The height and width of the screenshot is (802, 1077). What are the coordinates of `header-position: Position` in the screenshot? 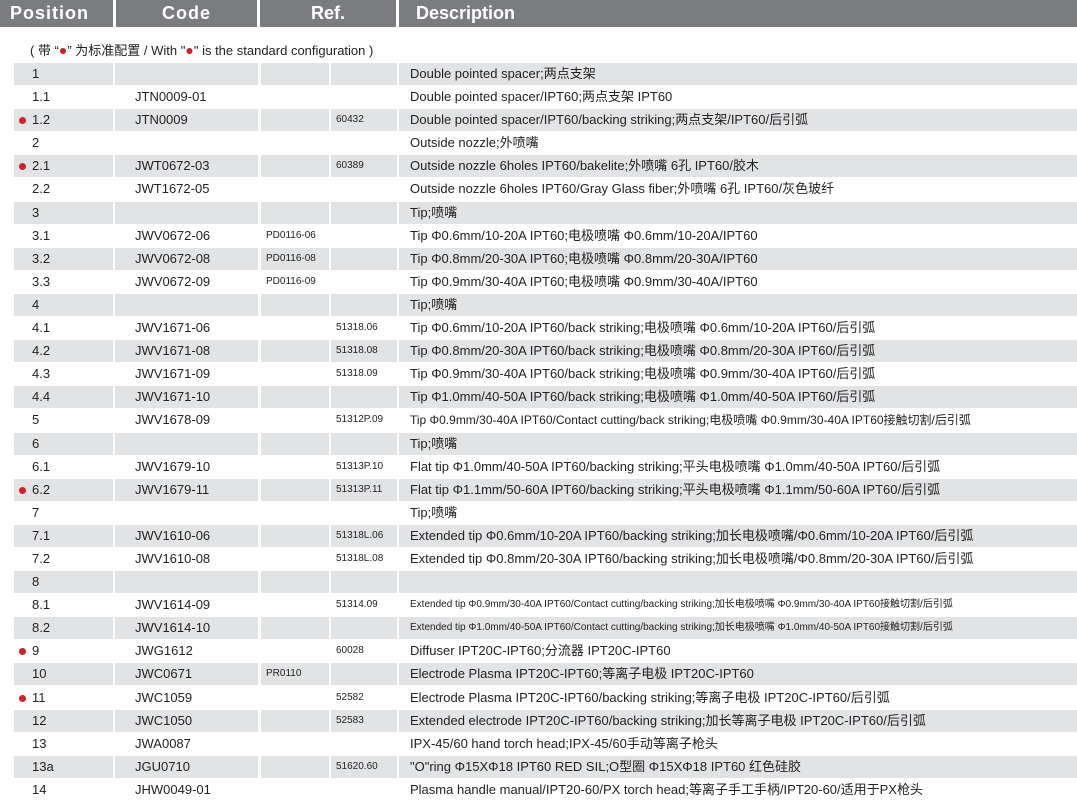 It's located at (56, 13).